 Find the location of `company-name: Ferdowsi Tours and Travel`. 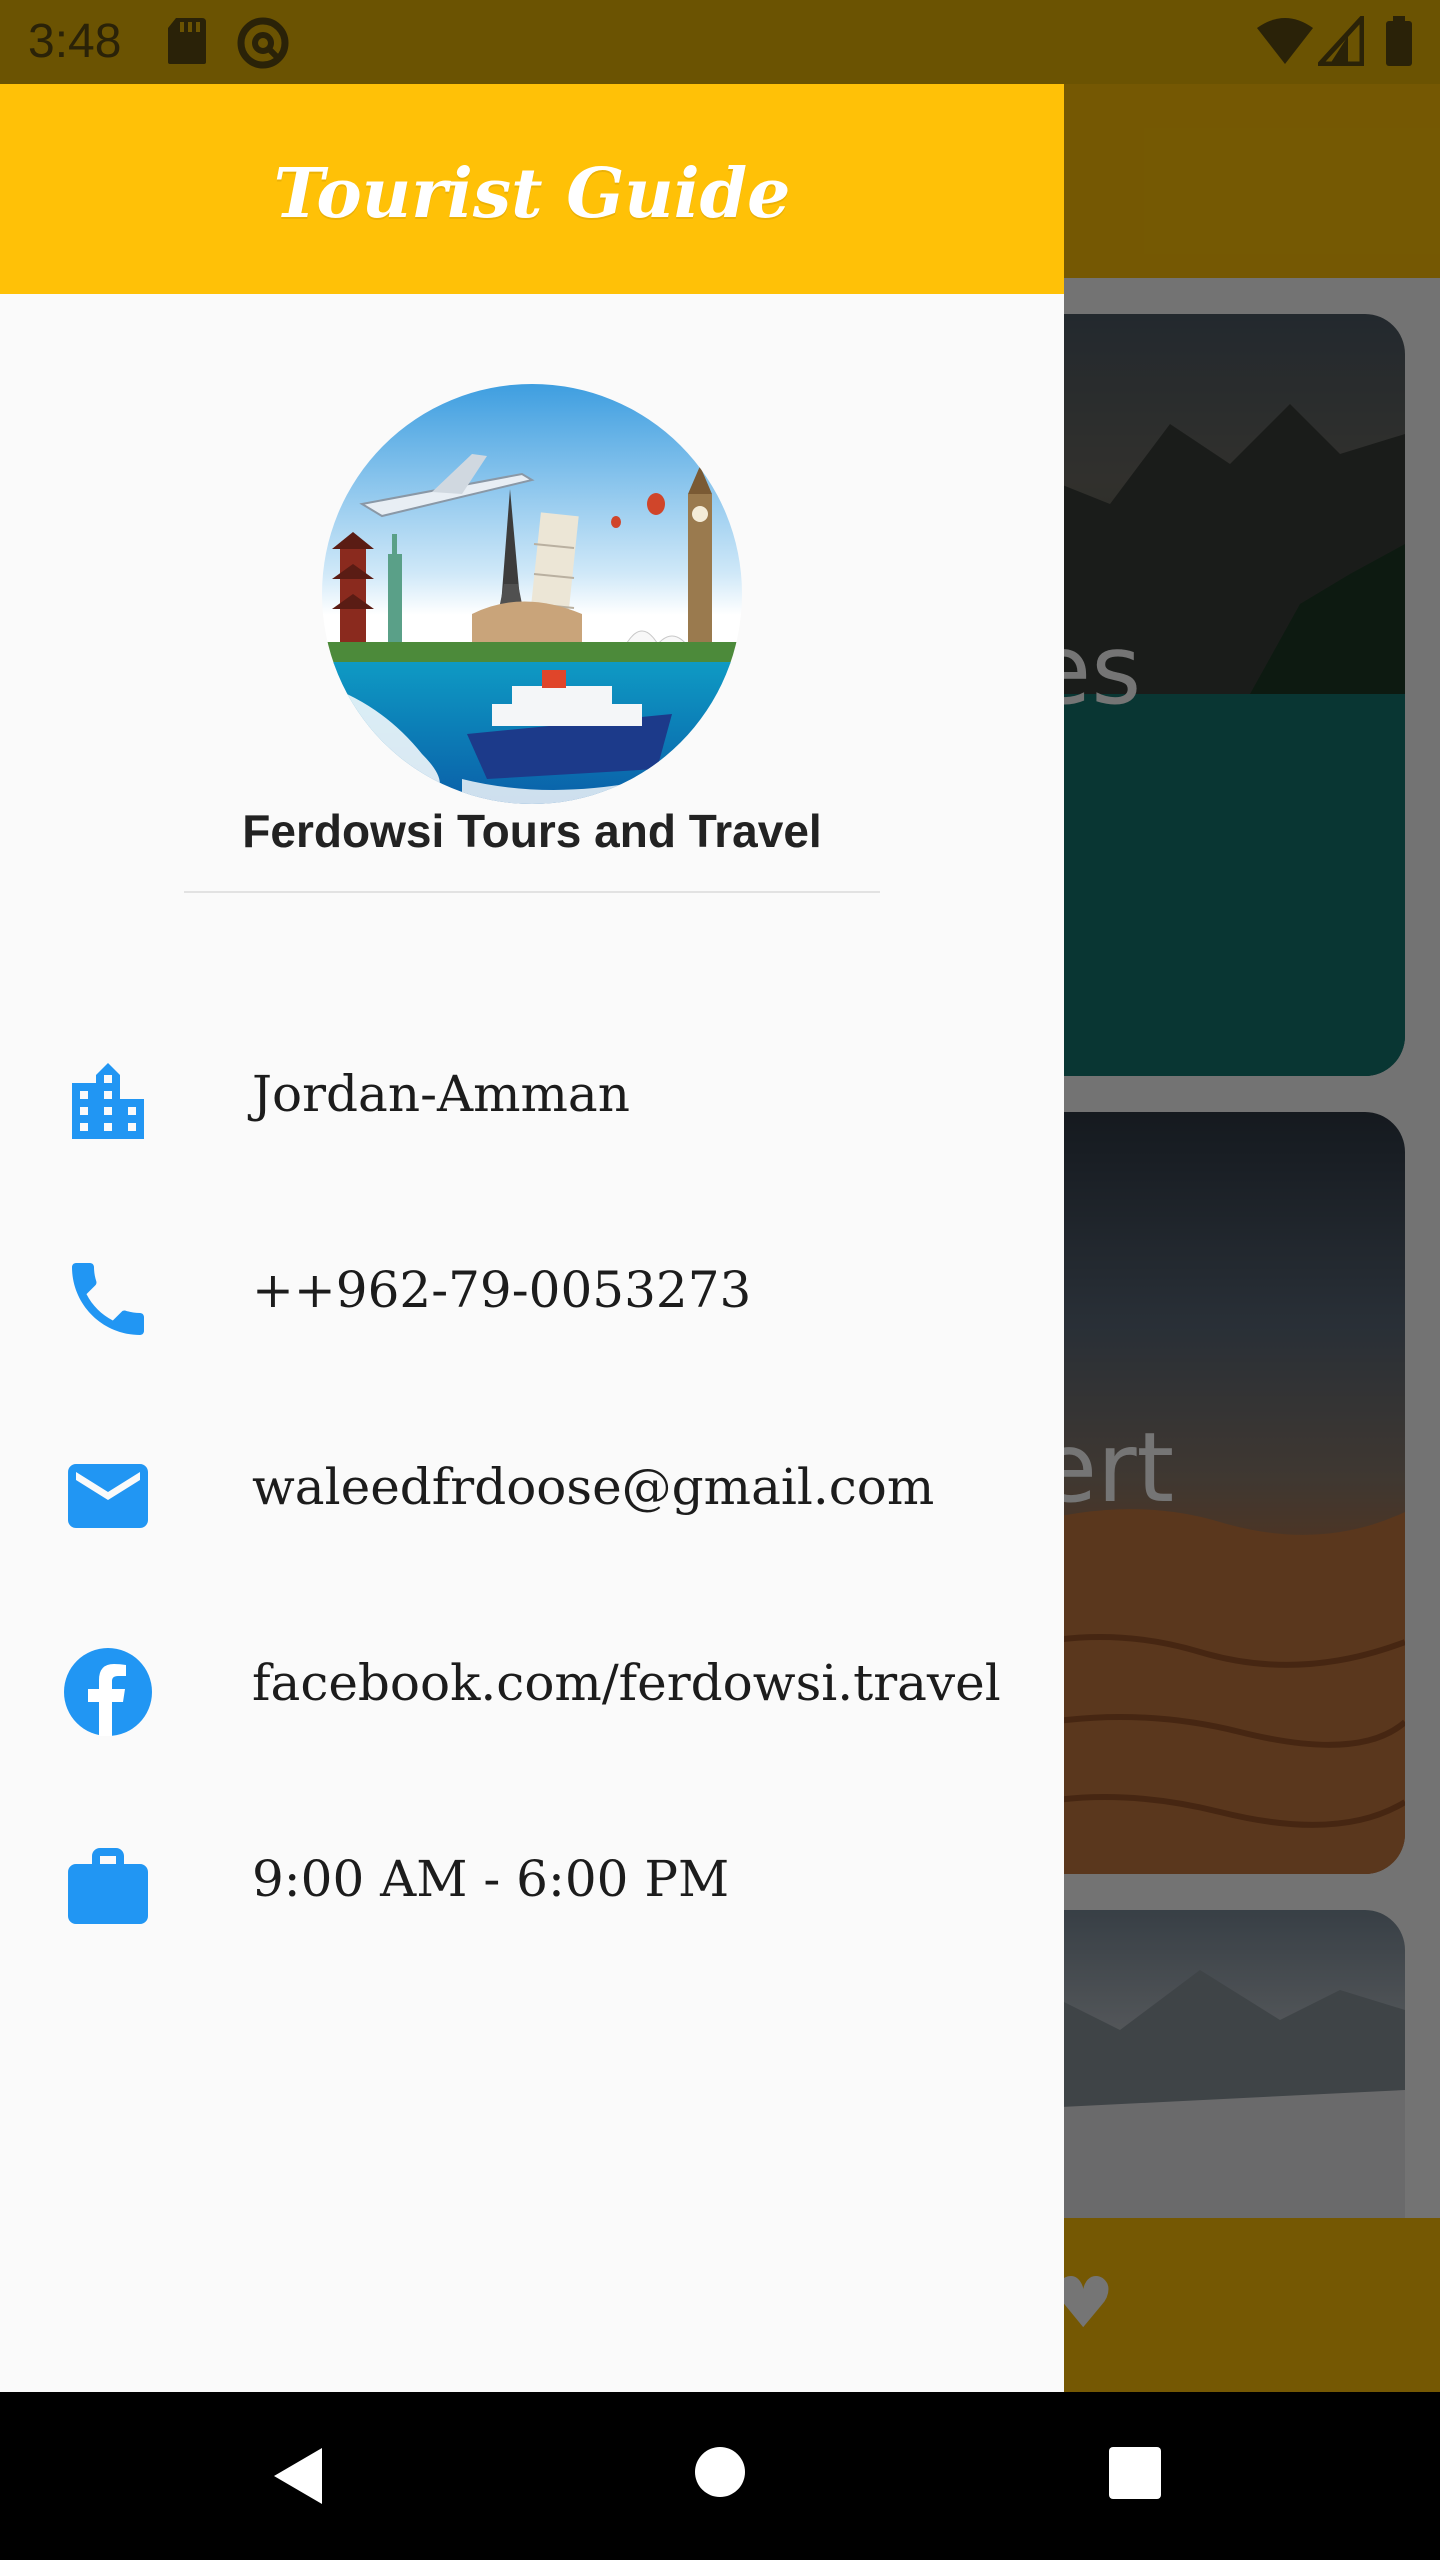

company-name: Ferdowsi Tours and Travel is located at coordinates (532, 831).